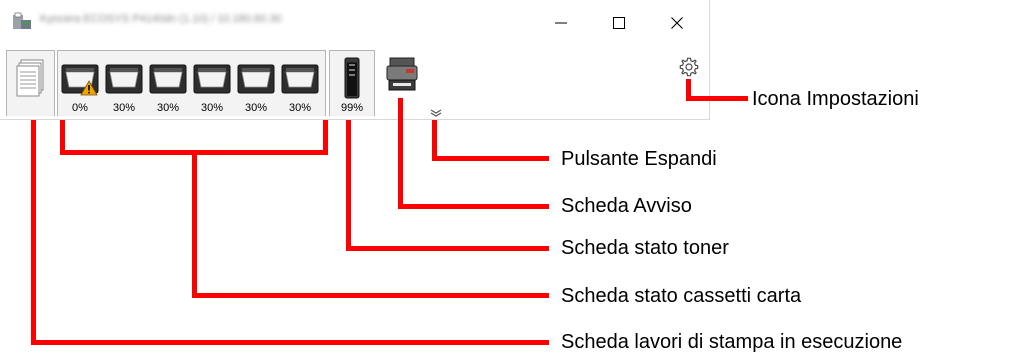 The width and height of the screenshot is (1017, 354). I want to click on minimize-icon, so click(561, 23).